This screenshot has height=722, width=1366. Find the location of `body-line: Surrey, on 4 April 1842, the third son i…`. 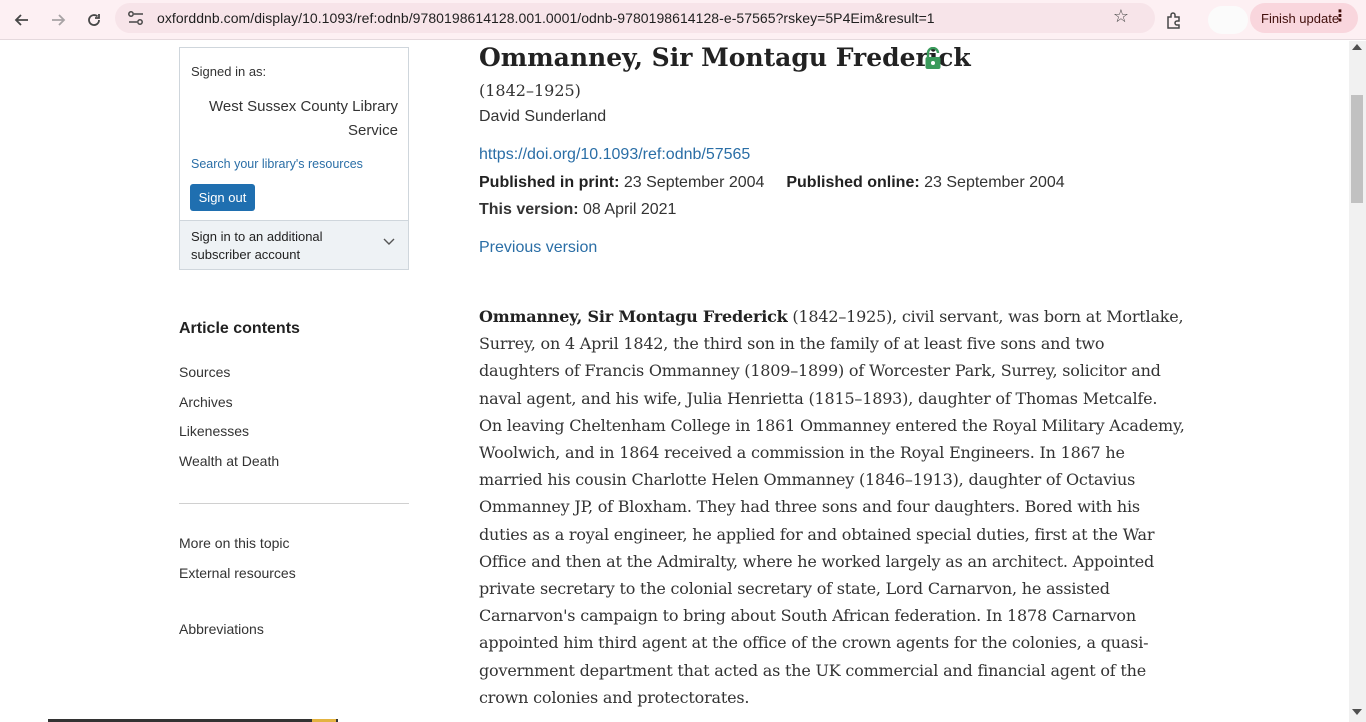

body-line: Surrey, on 4 April 1842, the third son i… is located at coordinates (792, 344).